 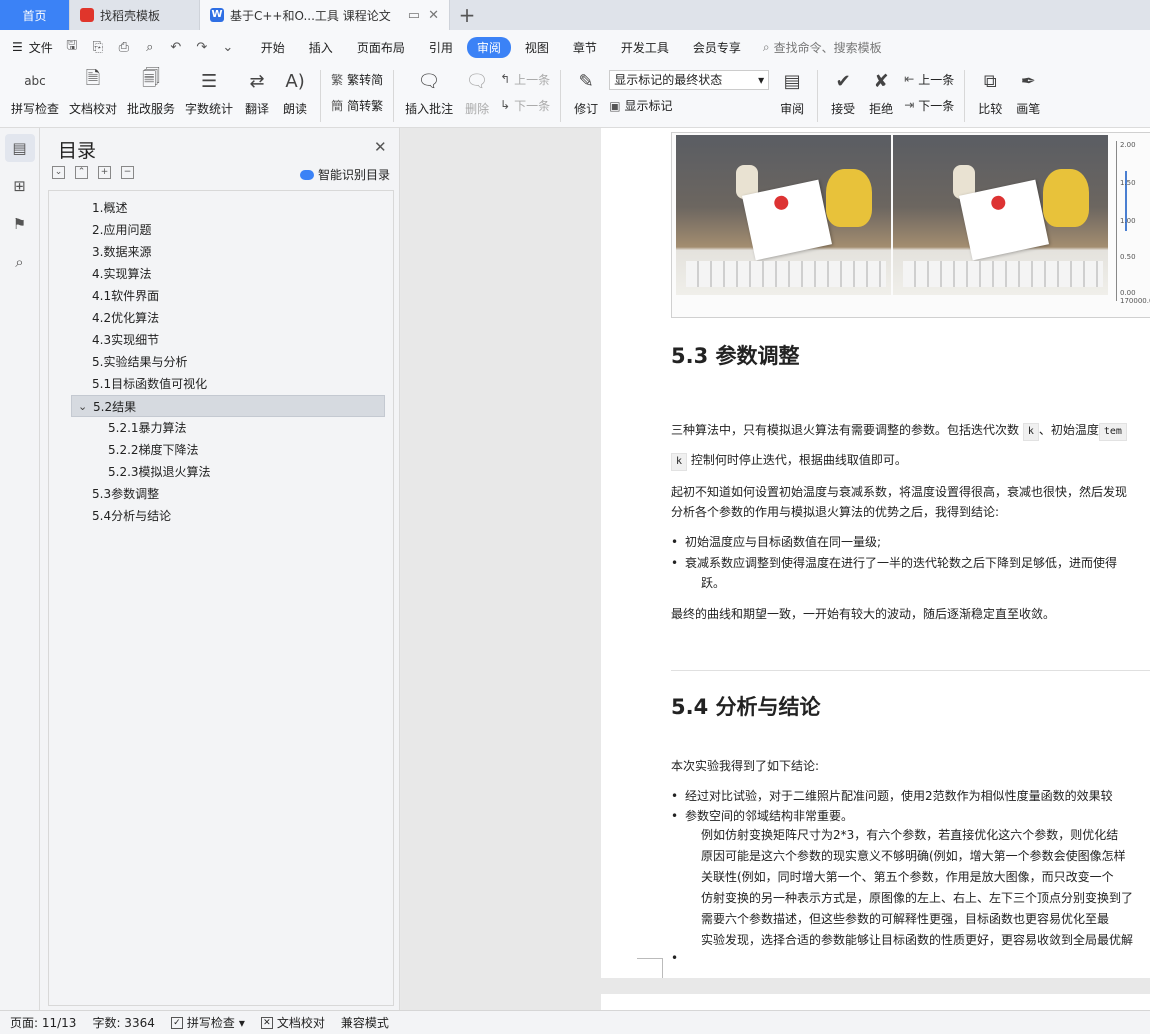 I want to click on tab-bar: 首页 找稻壳模板 W 基于C++和O...工具 课程论文 ▭ ✕ +, so click(x=575, y=15).